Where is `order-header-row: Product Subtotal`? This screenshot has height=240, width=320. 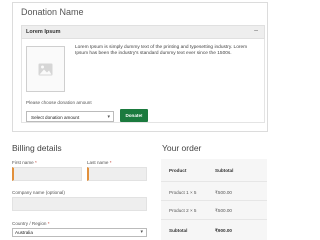 order-header-row: Product Subtotal is located at coordinates (214, 170).